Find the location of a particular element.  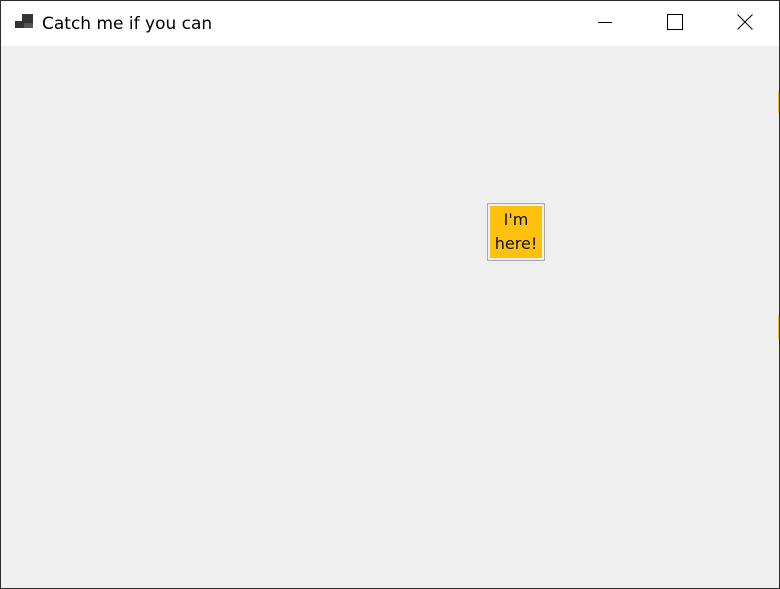

catch-me-button: I'm here! is located at coordinates (516, 232).